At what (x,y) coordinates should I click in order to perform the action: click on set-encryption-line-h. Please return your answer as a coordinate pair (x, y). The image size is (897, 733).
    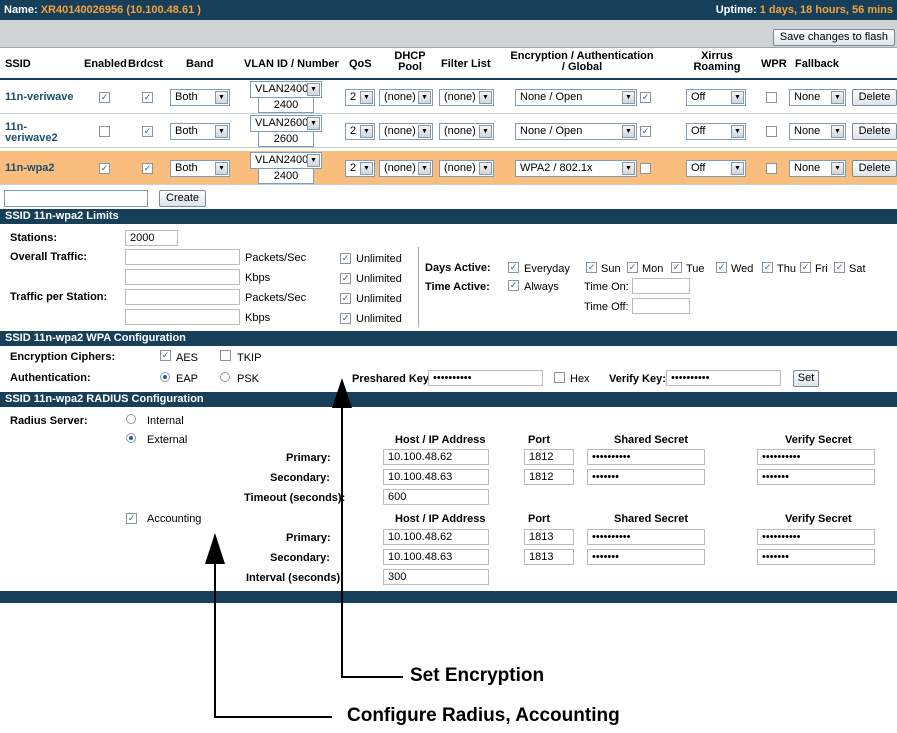
    Looking at the image, I should click on (372, 677).